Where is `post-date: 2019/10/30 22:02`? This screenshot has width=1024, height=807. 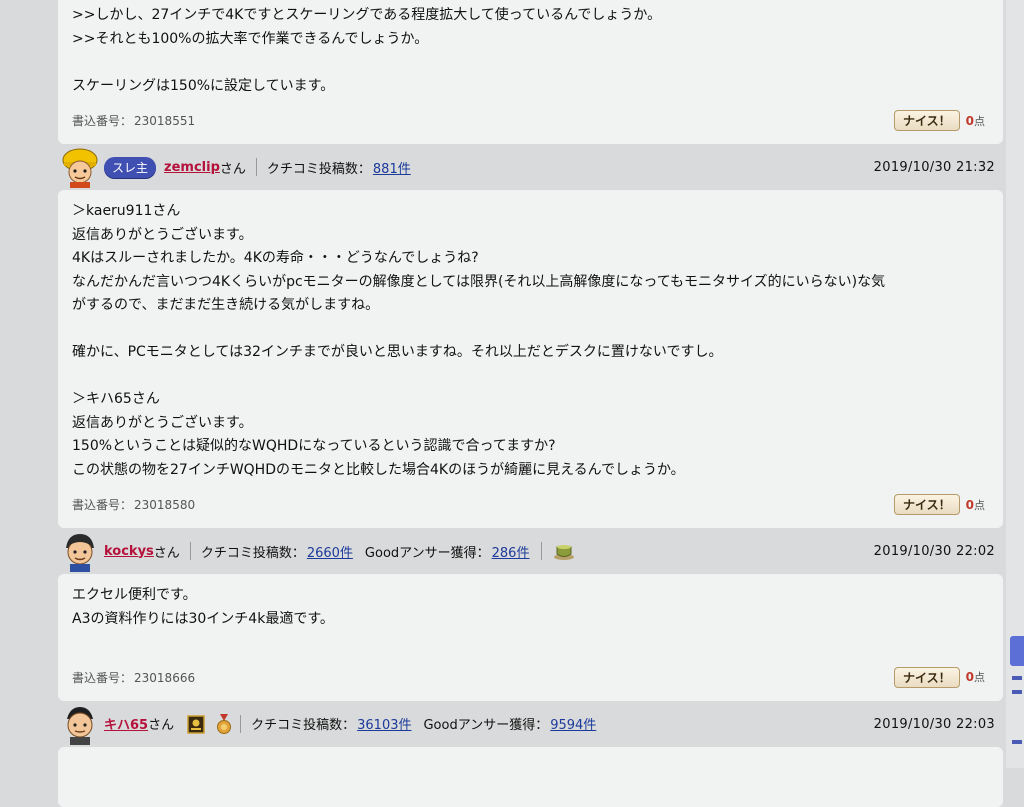 post-date: 2019/10/30 22:02 is located at coordinates (934, 551).